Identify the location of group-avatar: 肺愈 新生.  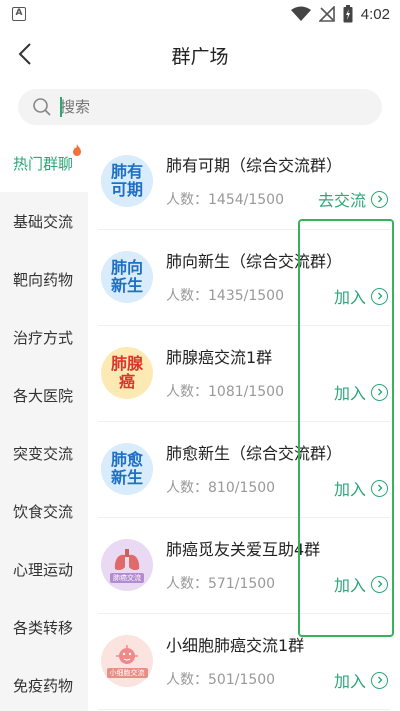
(127, 469).